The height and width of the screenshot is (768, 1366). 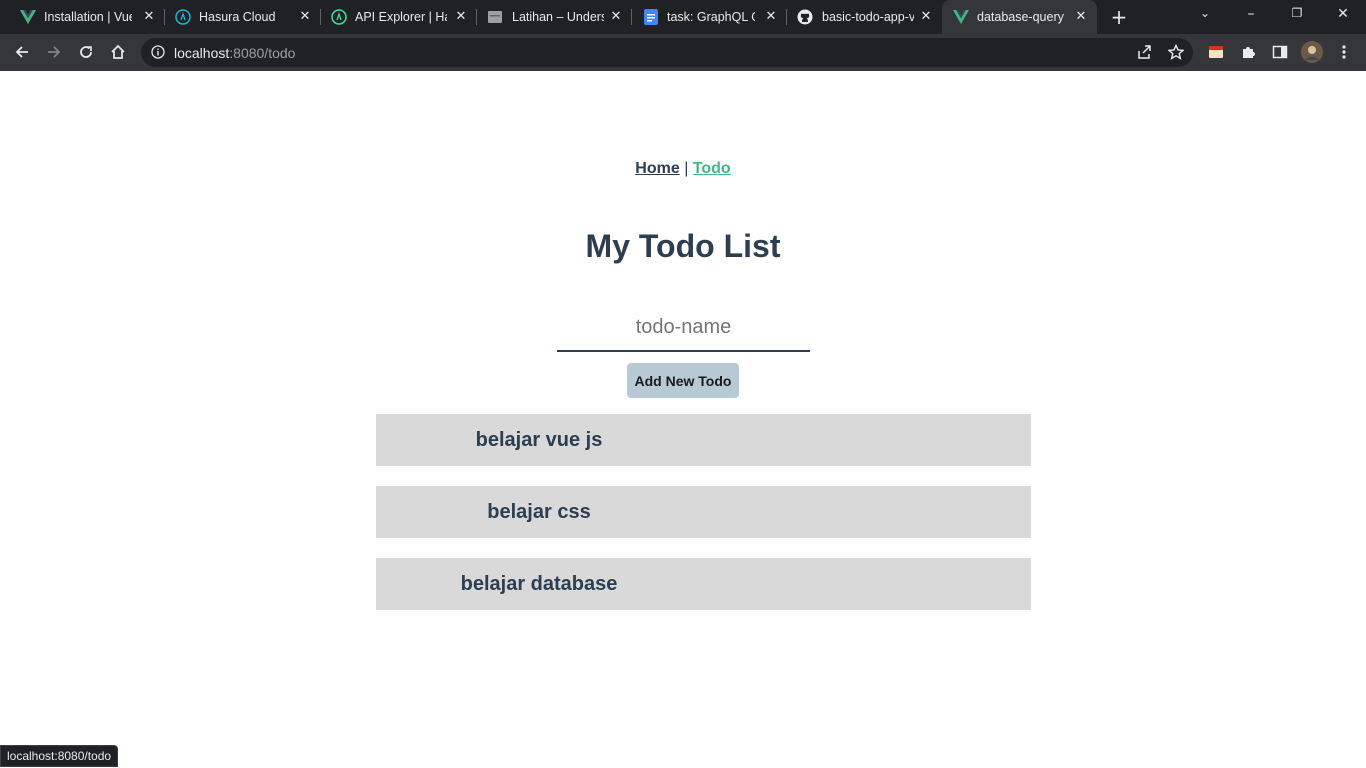 I want to click on tab-title: API Explorer | Ha, so click(x=401, y=17).